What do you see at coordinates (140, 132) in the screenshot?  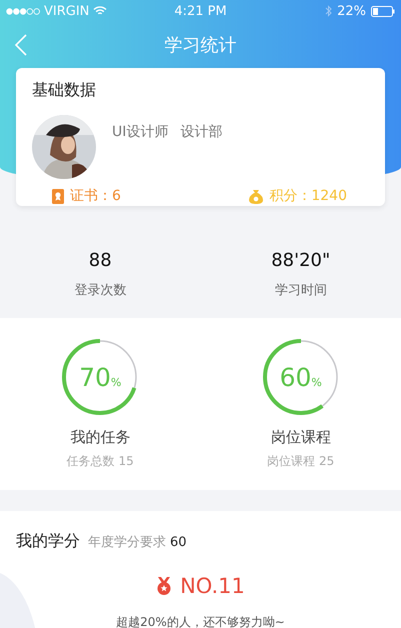 I see `job-title: UI设计师` at bounding box center [140, 132].